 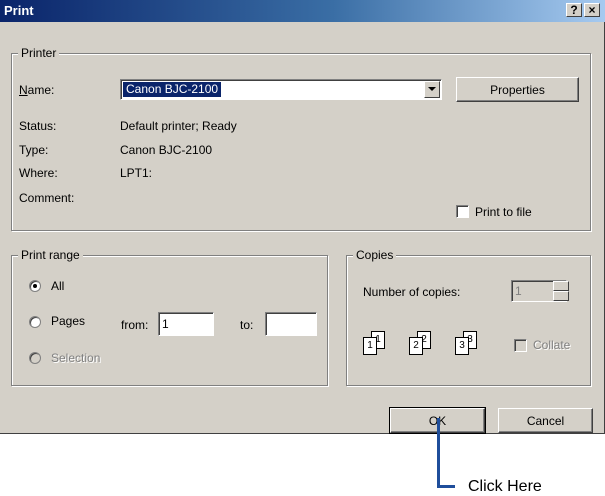 I want to click on status-label: Status:, so click(x=38, y=126).